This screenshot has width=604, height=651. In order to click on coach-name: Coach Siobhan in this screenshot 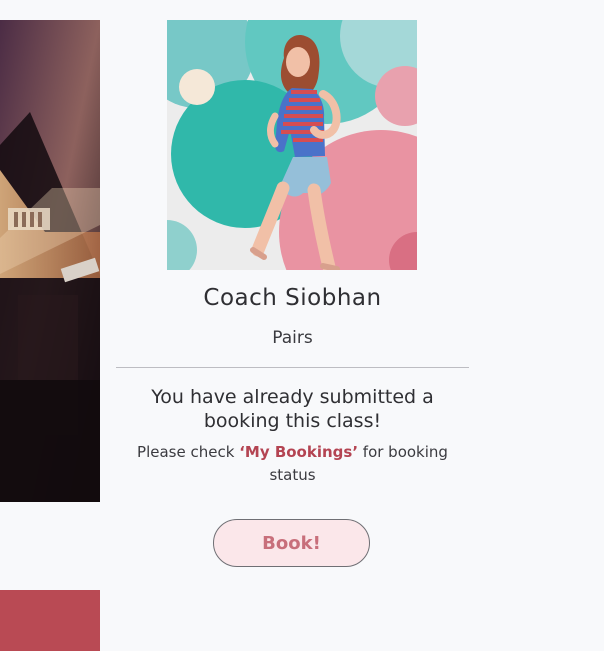, I will do `click(292, 298)`.